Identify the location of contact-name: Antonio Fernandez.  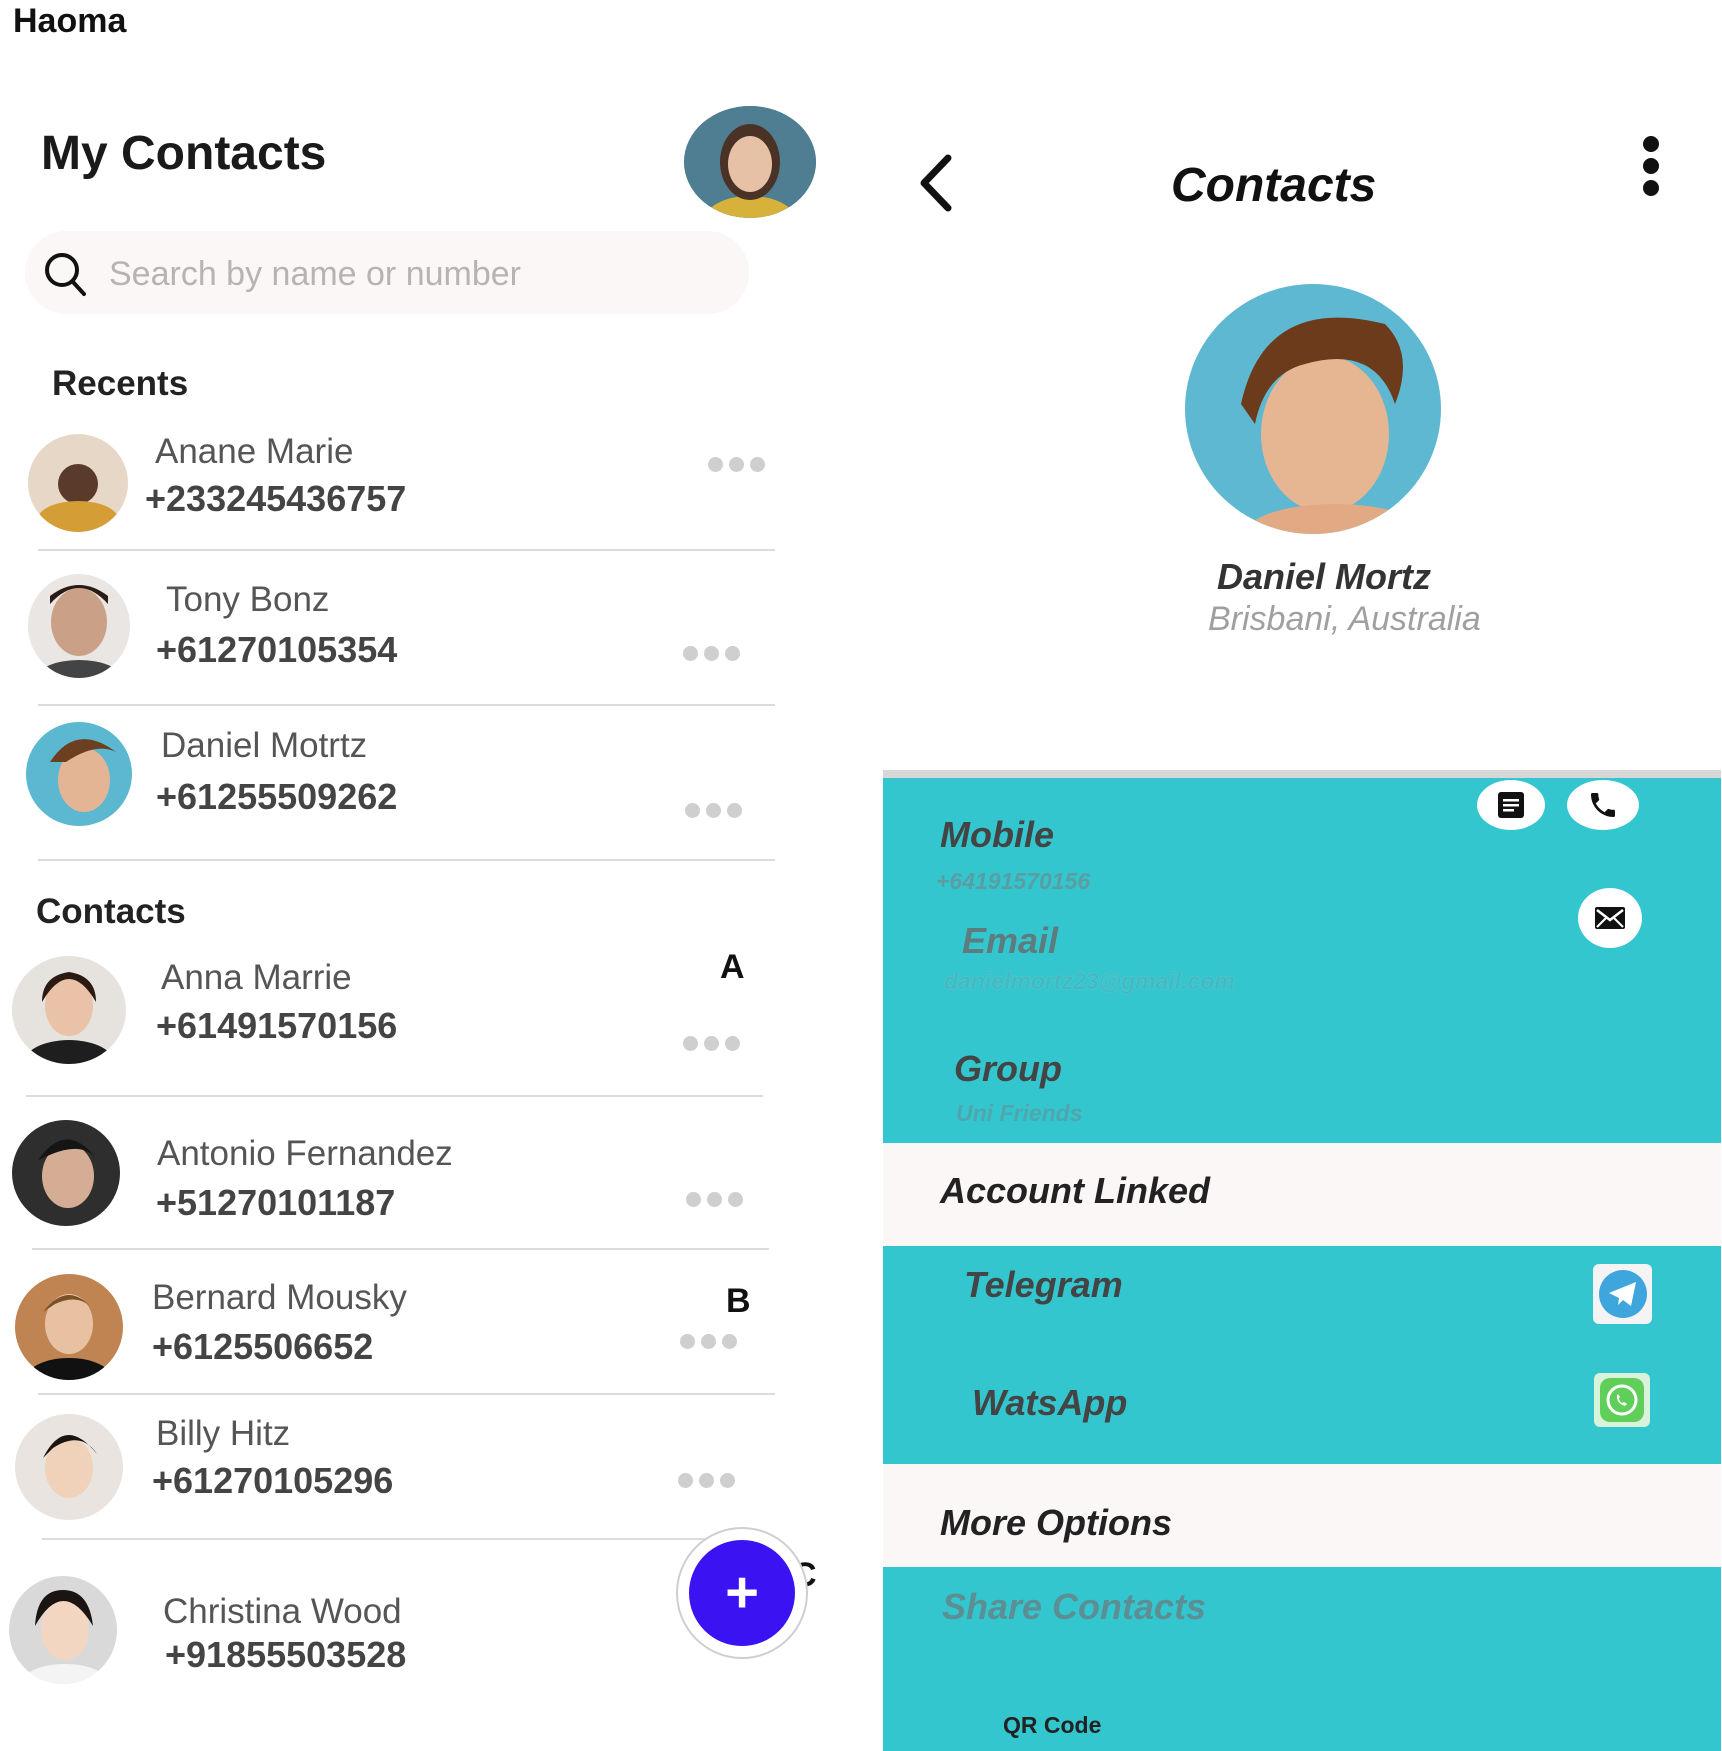
(305, 1153).